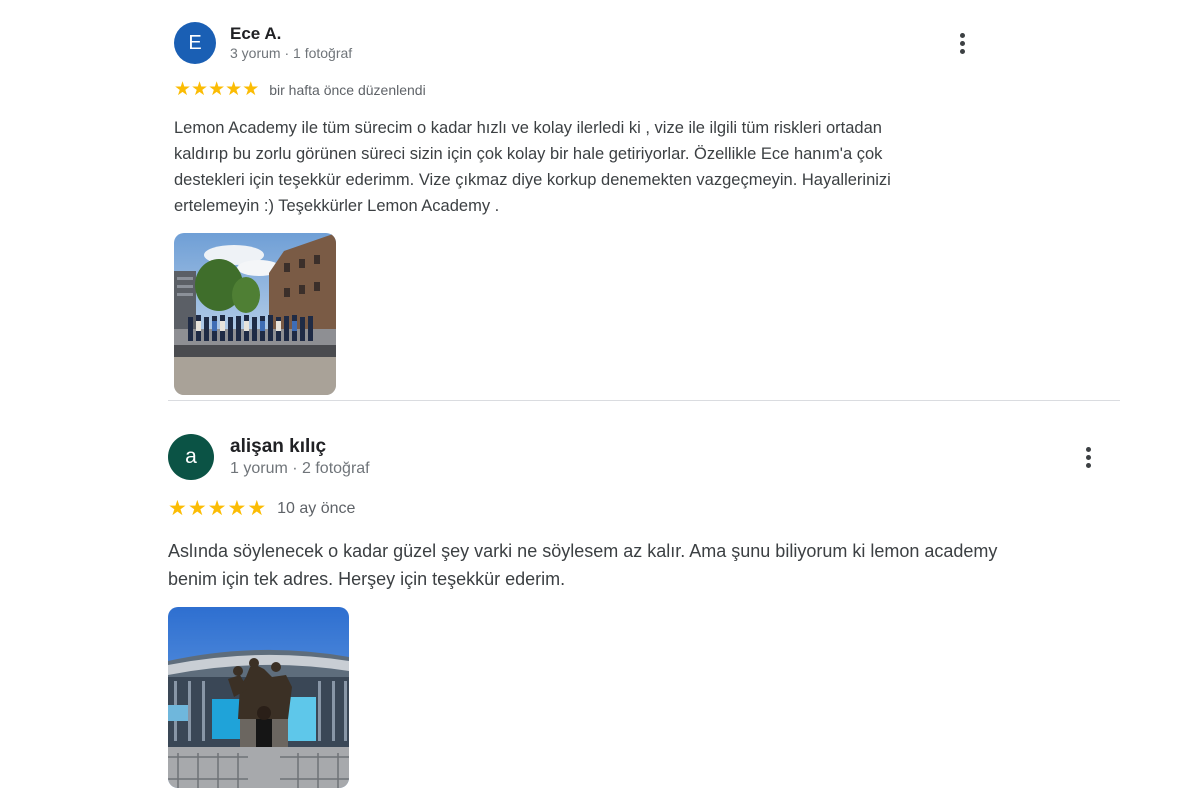  I want to click on rating-row: ★ ★ ★ ★ ★ 10 ay önce, so click(648, 508).